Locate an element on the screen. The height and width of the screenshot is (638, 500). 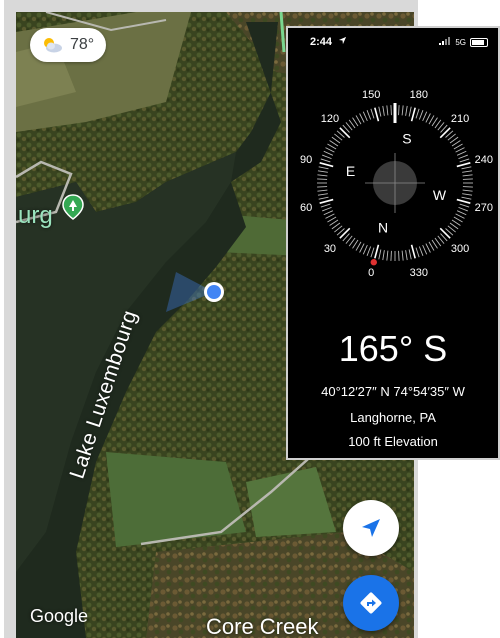
directions-icon is located at coordinates (371, 603).